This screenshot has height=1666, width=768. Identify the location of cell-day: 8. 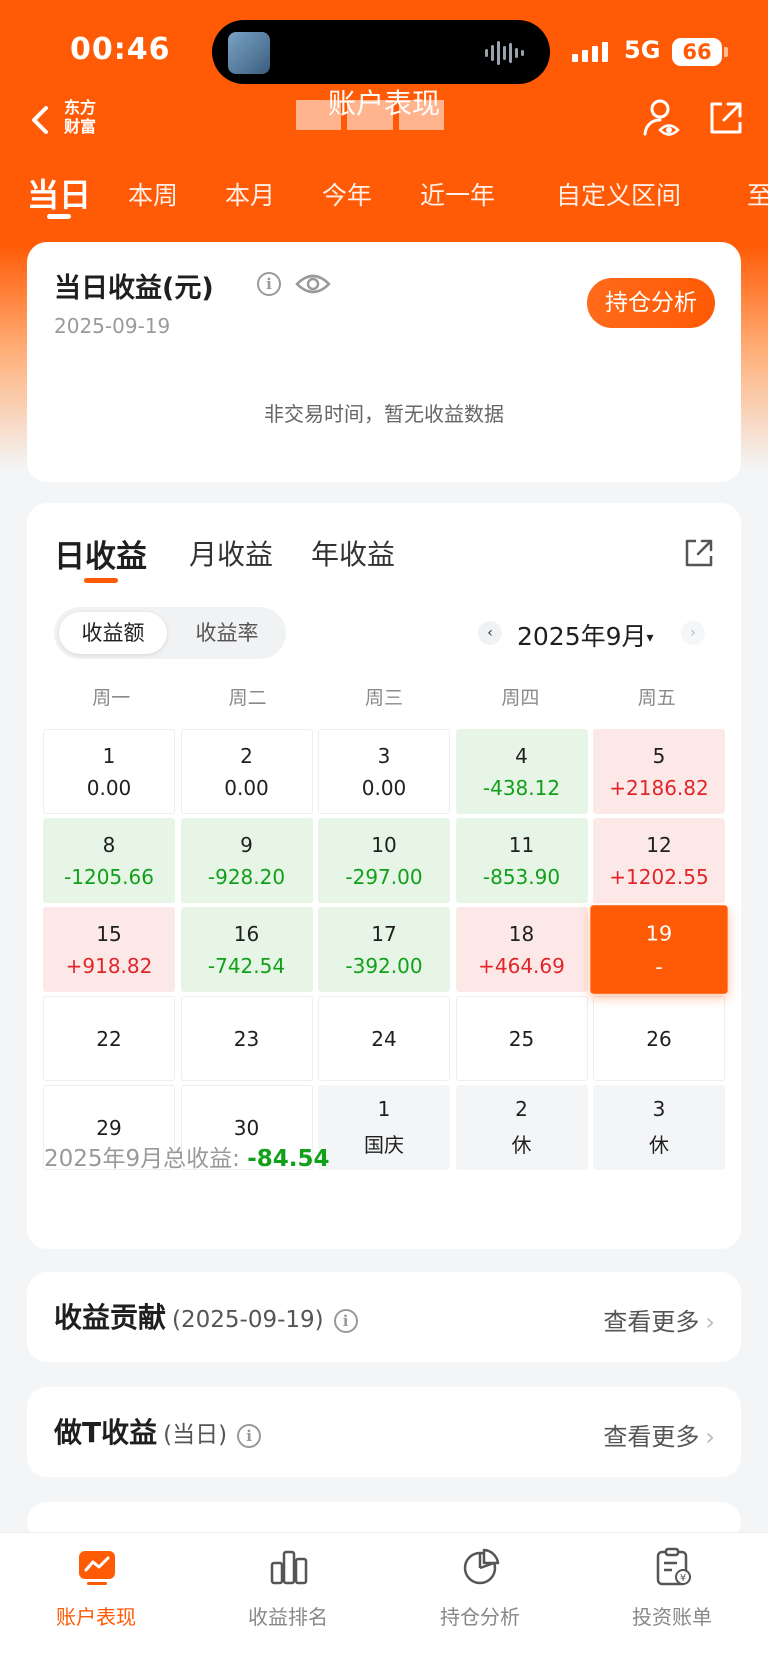
(109, 844).